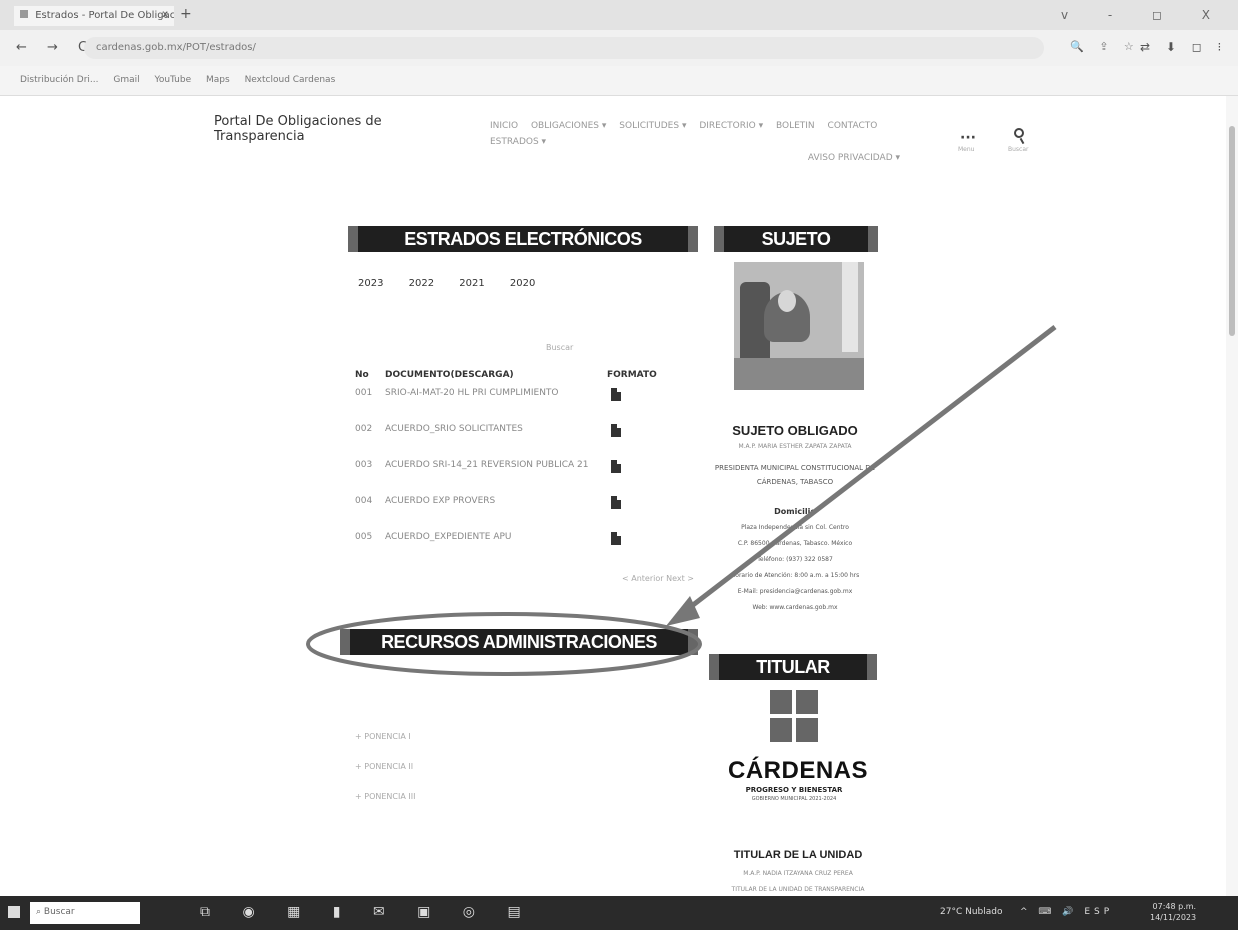 The height and width of the screenshot is (930, 1238). Describe the element at coordinates (490, 537) in the screenshot. I see `row-document-link: ACUERDO_EXPEDIENTE APU` at that location.